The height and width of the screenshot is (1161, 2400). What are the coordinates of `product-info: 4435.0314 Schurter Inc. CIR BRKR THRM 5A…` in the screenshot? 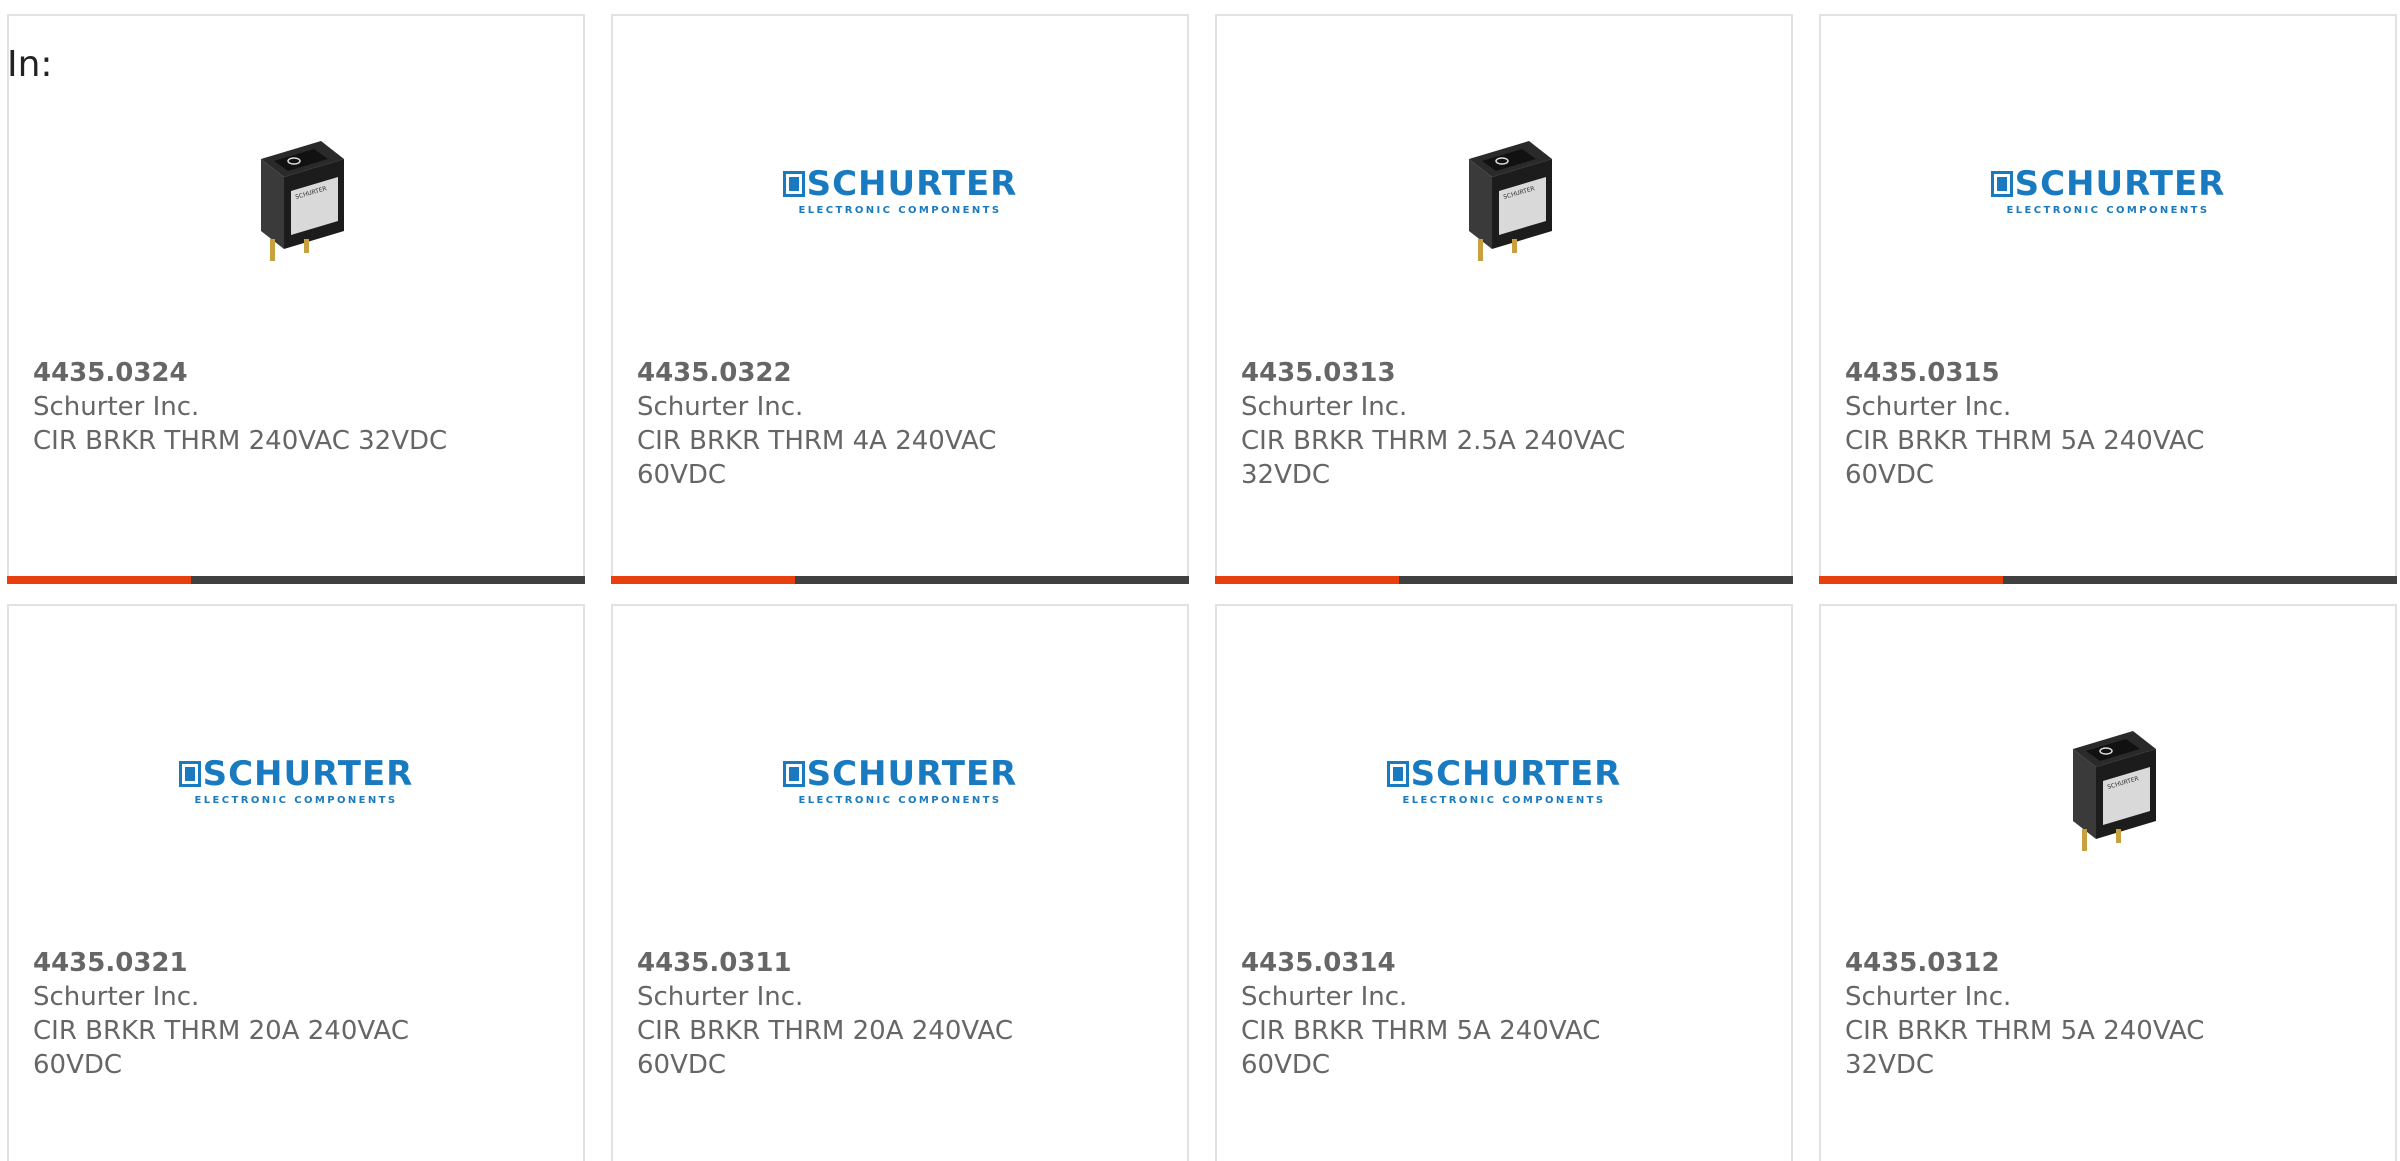 It's located at (1504, 1014).